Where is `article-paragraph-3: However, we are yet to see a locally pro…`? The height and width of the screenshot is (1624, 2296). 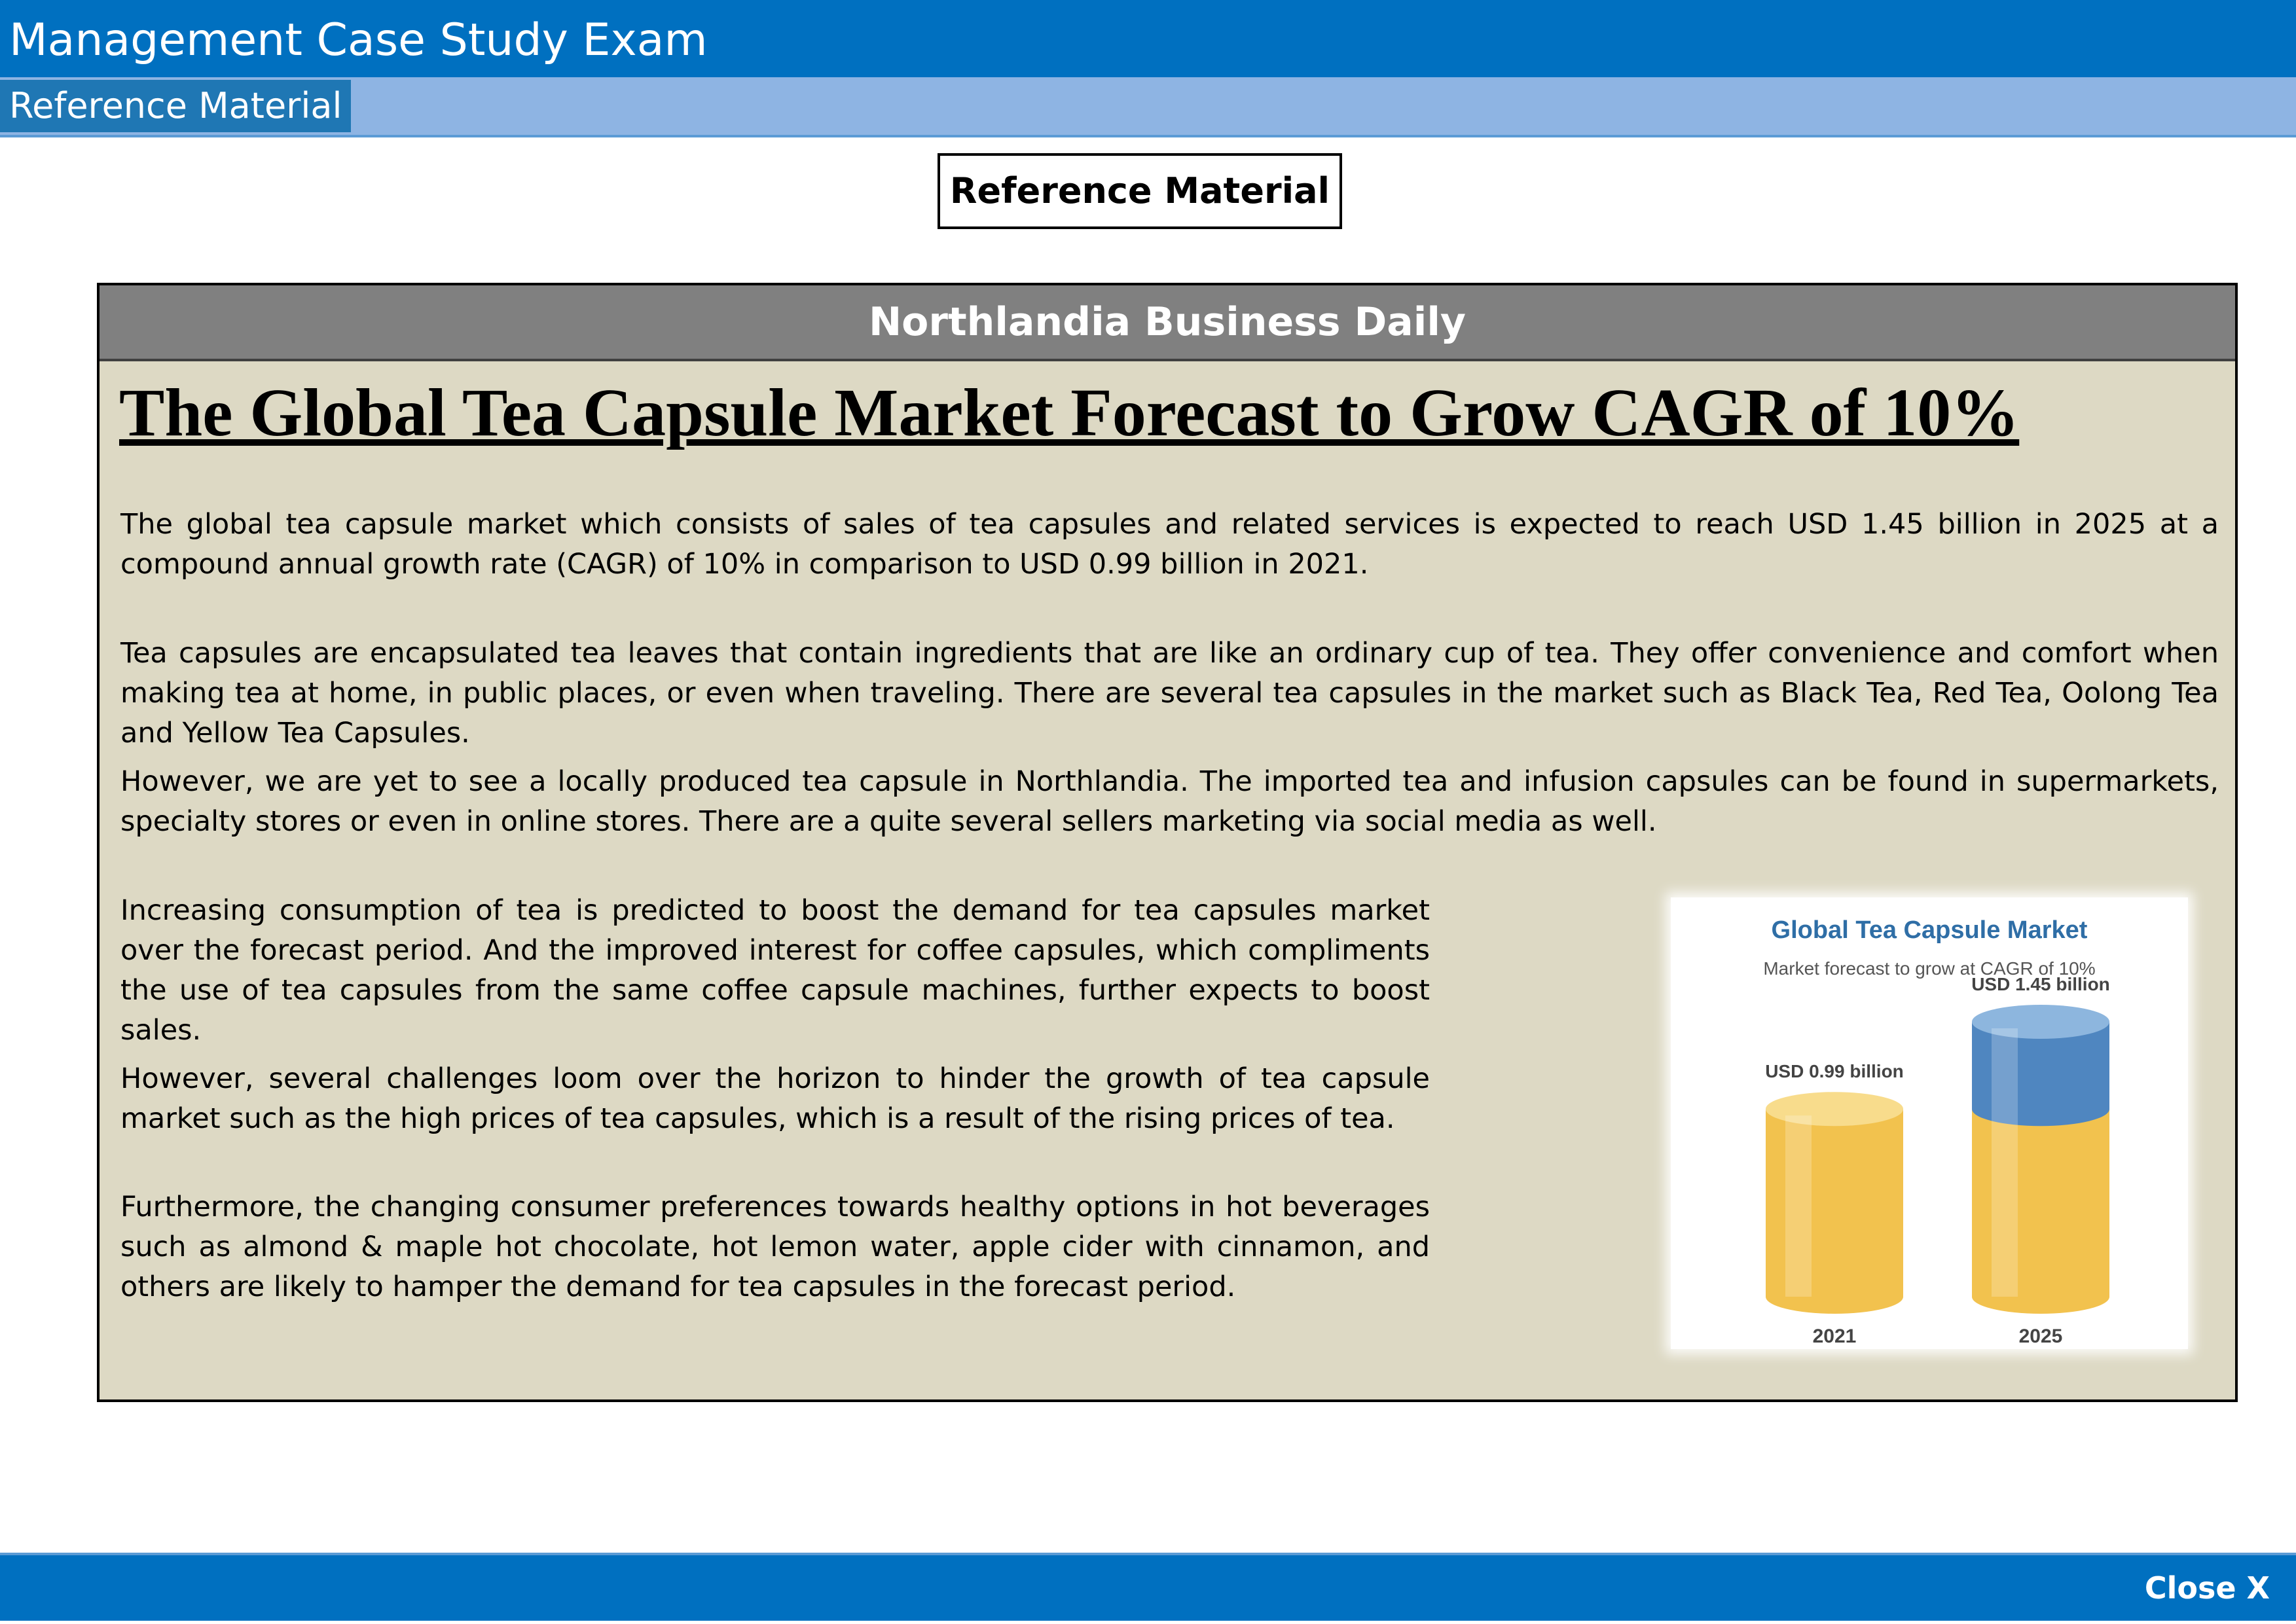 article-paragraph-3: However, we are yet to see a locally pro… is located at coordinates (1169, 801).